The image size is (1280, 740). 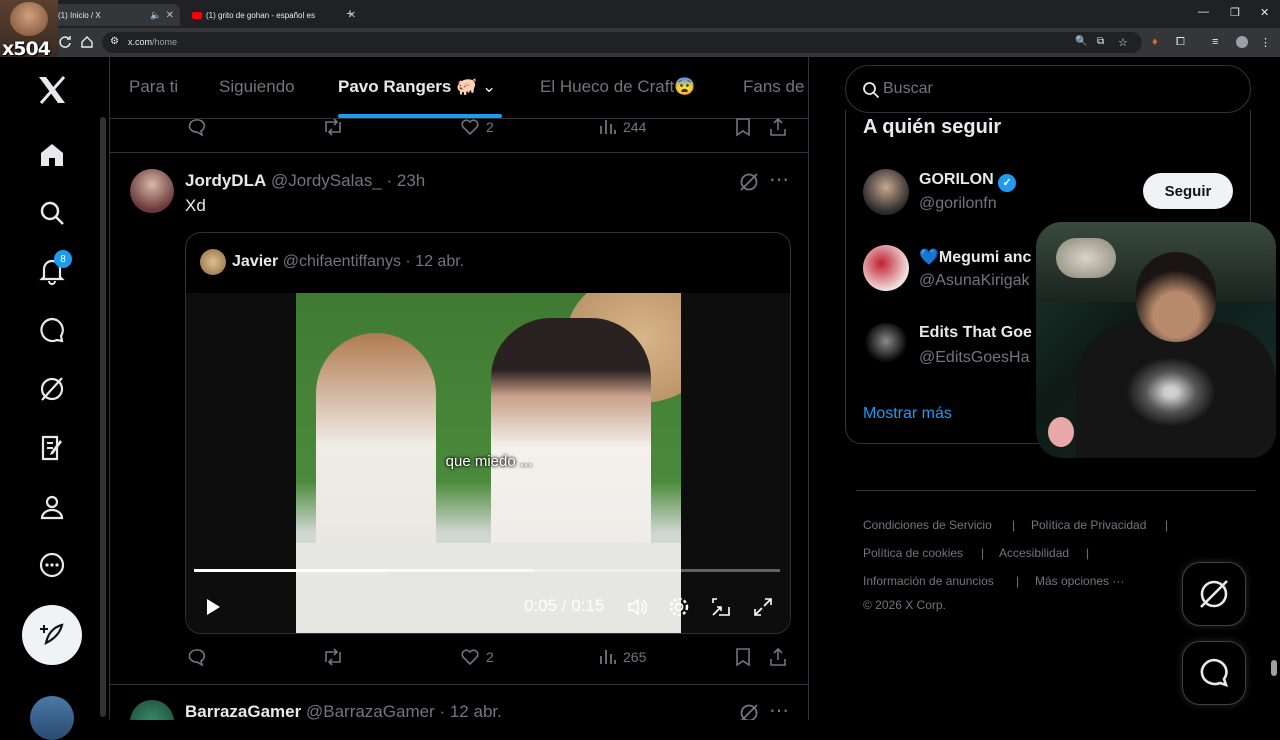 I want to click on close-window-icon: ✕, so click(x=1264, y=12).